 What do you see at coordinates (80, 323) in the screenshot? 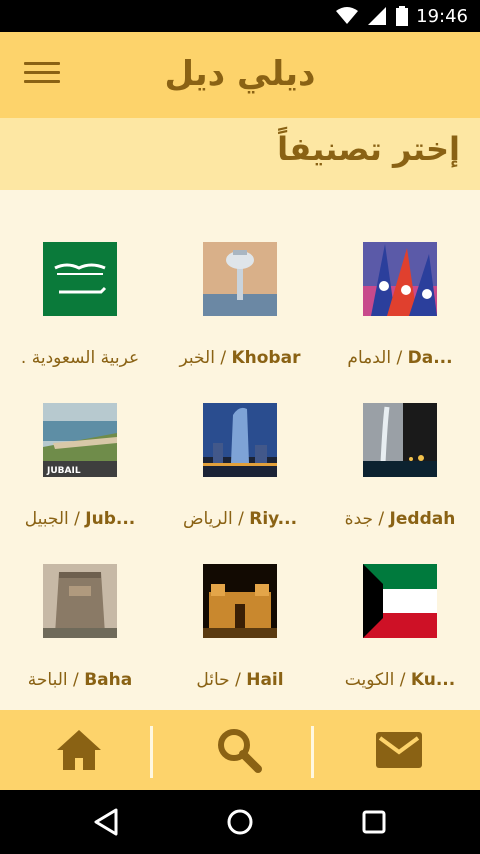
I see `category-saudi-arabia: . عربية السعودية` at bounding box center [80, 323].